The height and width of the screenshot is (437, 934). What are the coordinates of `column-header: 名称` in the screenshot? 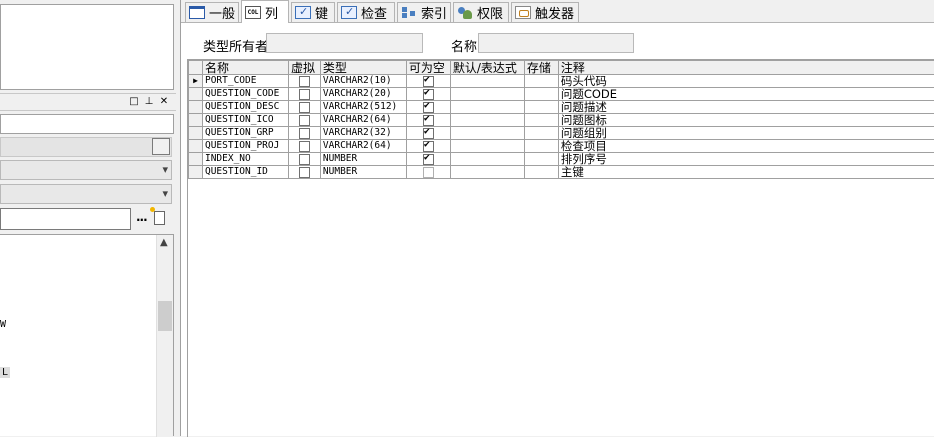 It's located at (245, 68).